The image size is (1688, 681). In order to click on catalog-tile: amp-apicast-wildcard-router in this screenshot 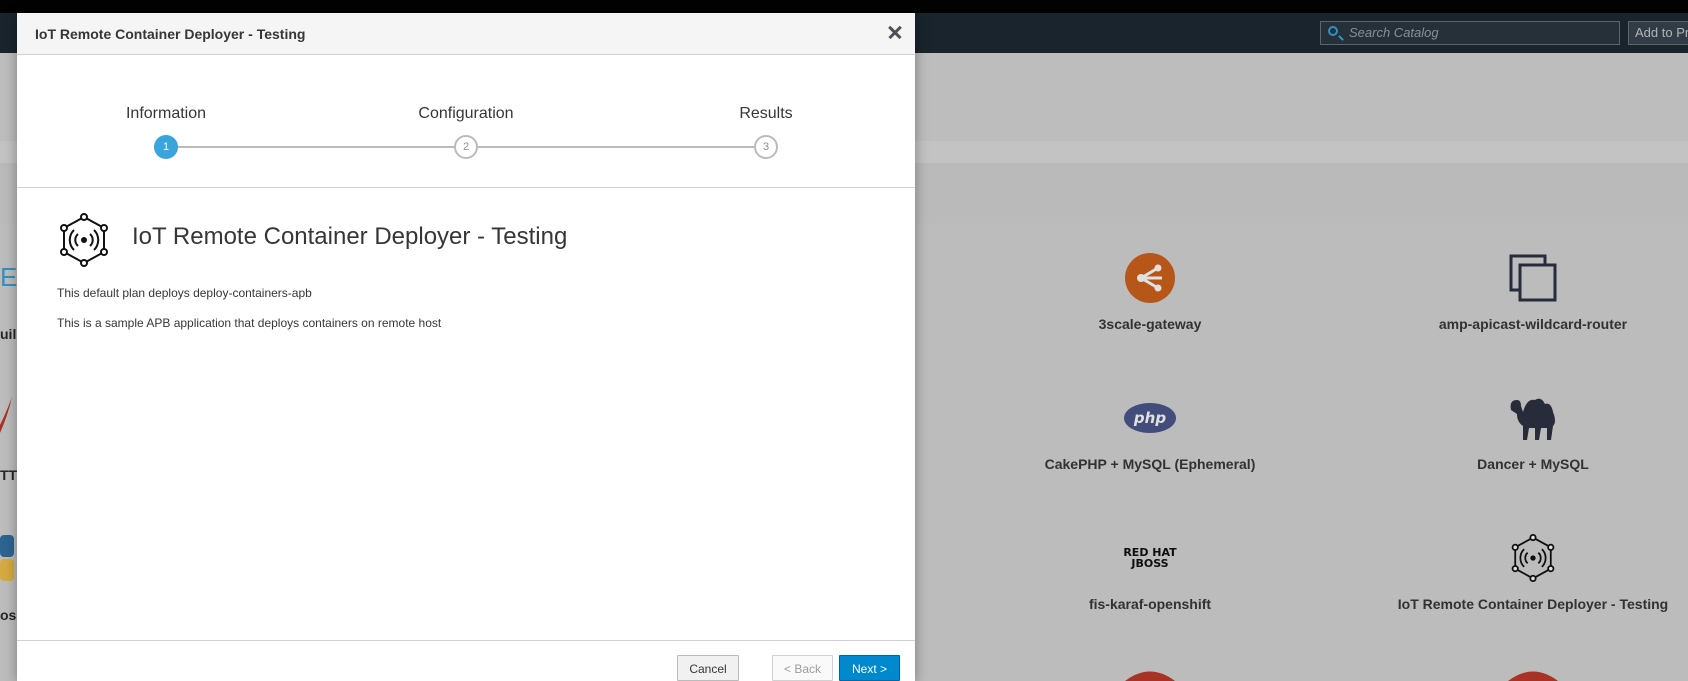, I will do `click(1525, 291)`.